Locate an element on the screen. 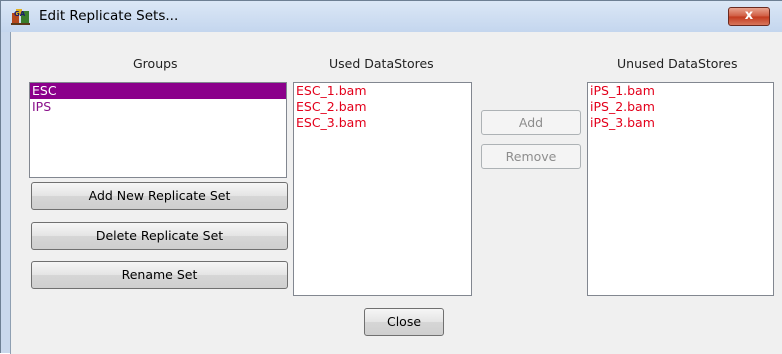 This screenshot has width=782, height=354. used-datastore-item: ESC_2.bam is located at coordinates (382, 107).